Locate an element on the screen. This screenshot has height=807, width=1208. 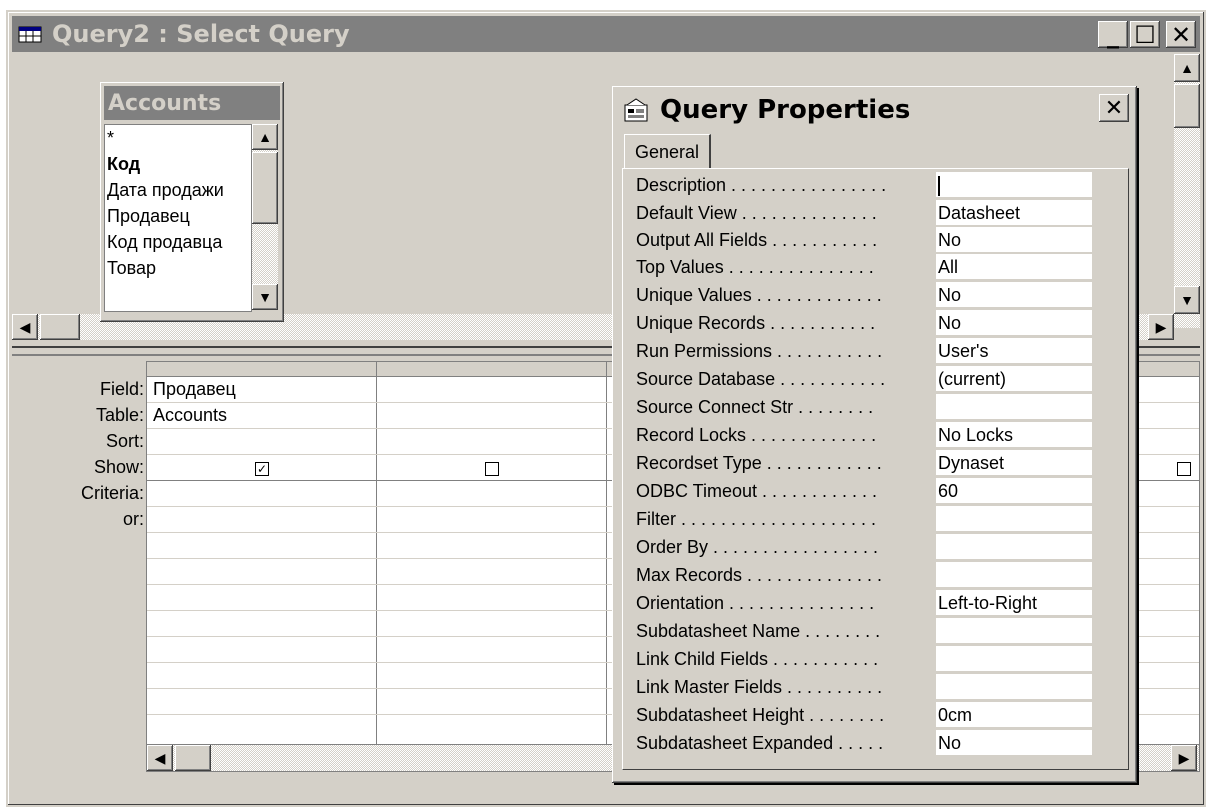
scroll-down-button: ▼ is located at coordinates (1187, 300).